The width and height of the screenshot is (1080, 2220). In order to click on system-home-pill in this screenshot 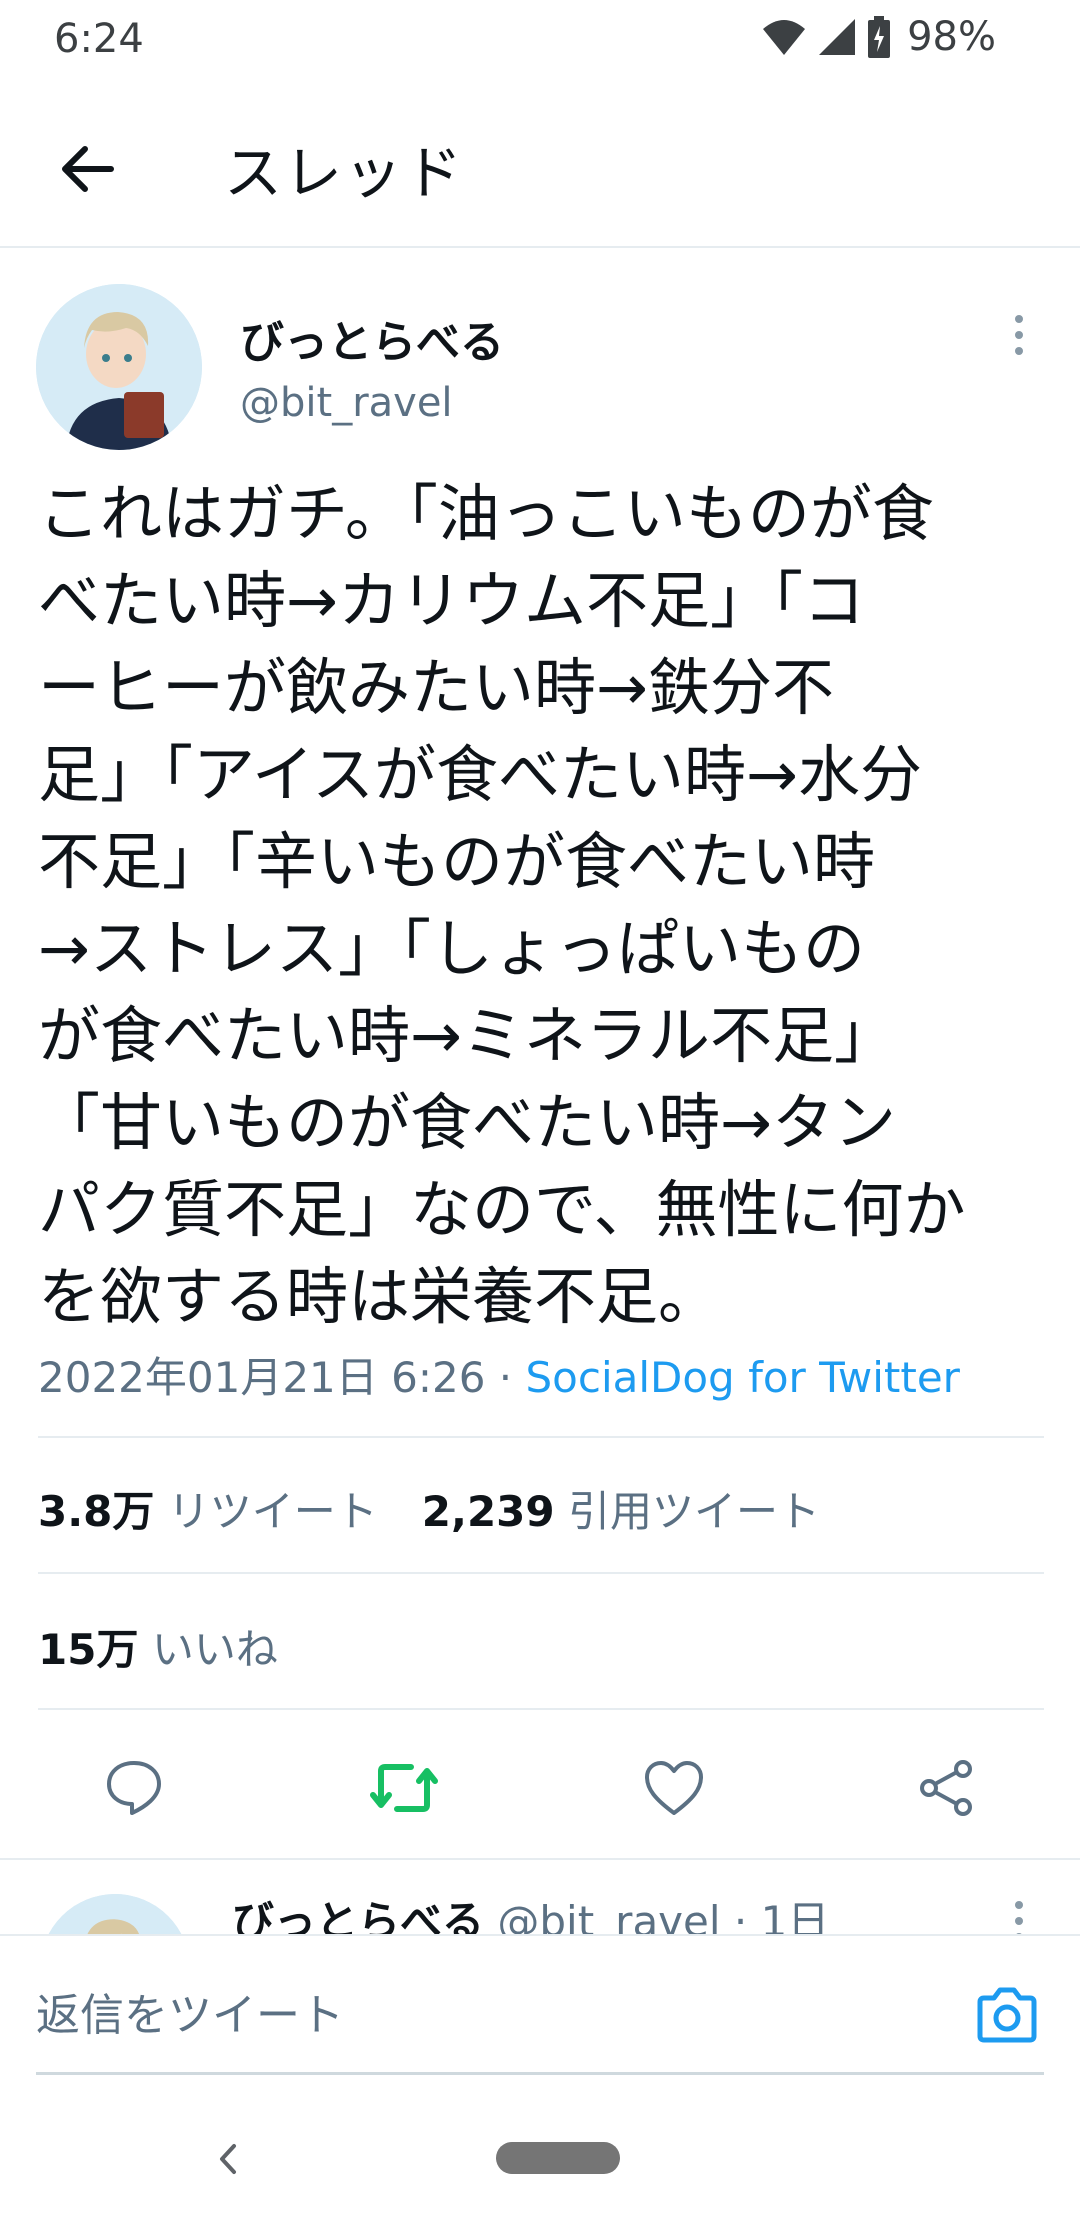, I will do `click(558, 2158)`.